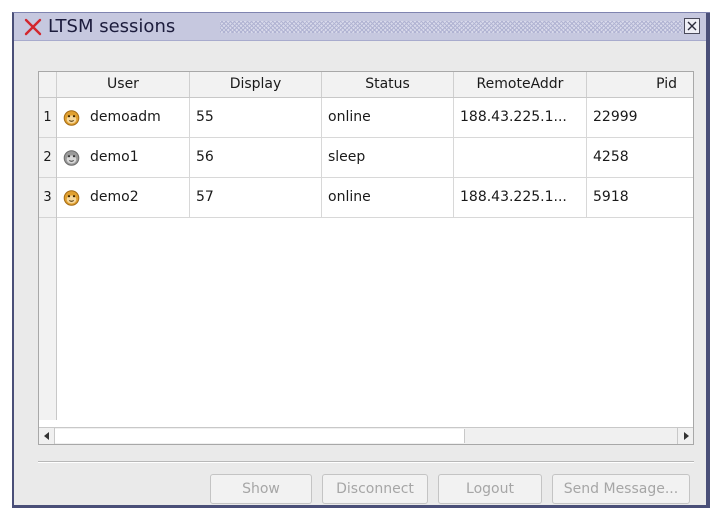 Image resolution: width=710 pixels, height=508 pixels. What do you see at coordinates (114, 197) in the screenshot?
I see `user-name: demo2` at bounding box center [114, 197].